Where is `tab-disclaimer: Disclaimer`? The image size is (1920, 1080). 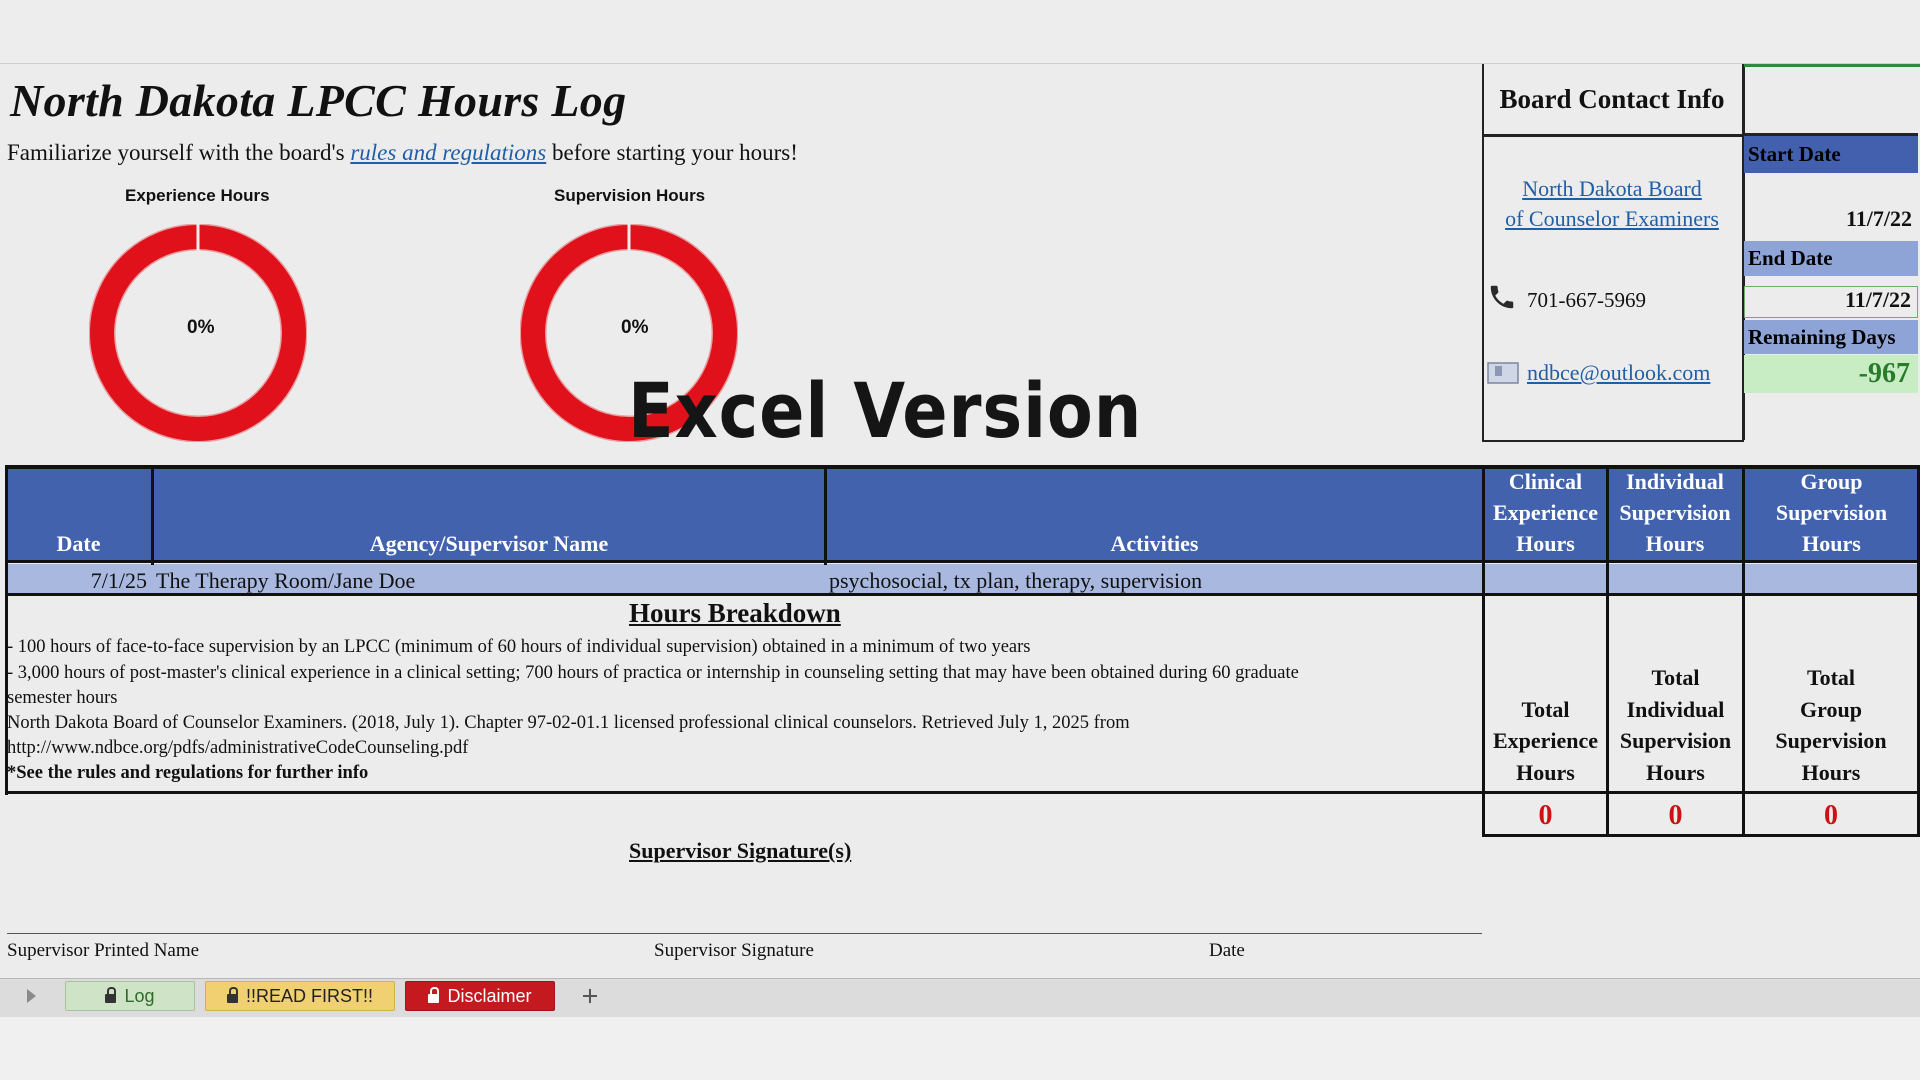
tab-disclaimer: Disclaimer is located at coordinates (480, 996).